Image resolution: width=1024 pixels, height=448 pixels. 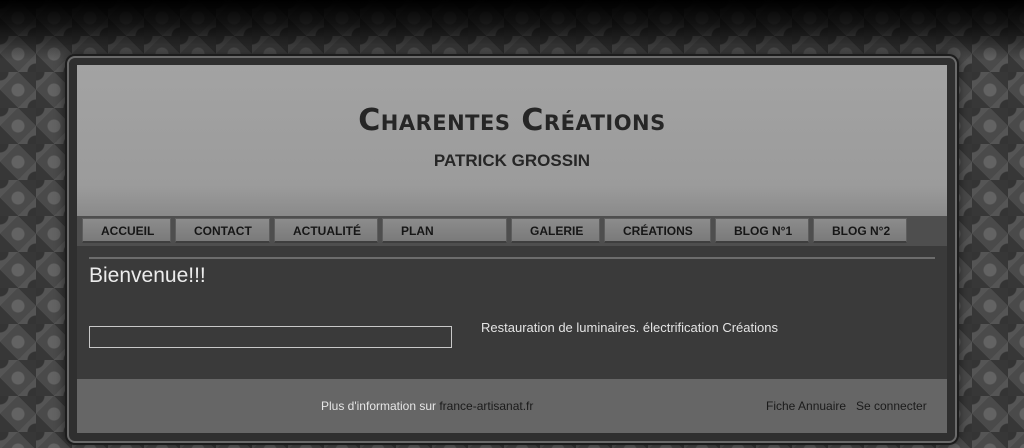 I want to click on background-top-shade, so click(x=512, y=30).